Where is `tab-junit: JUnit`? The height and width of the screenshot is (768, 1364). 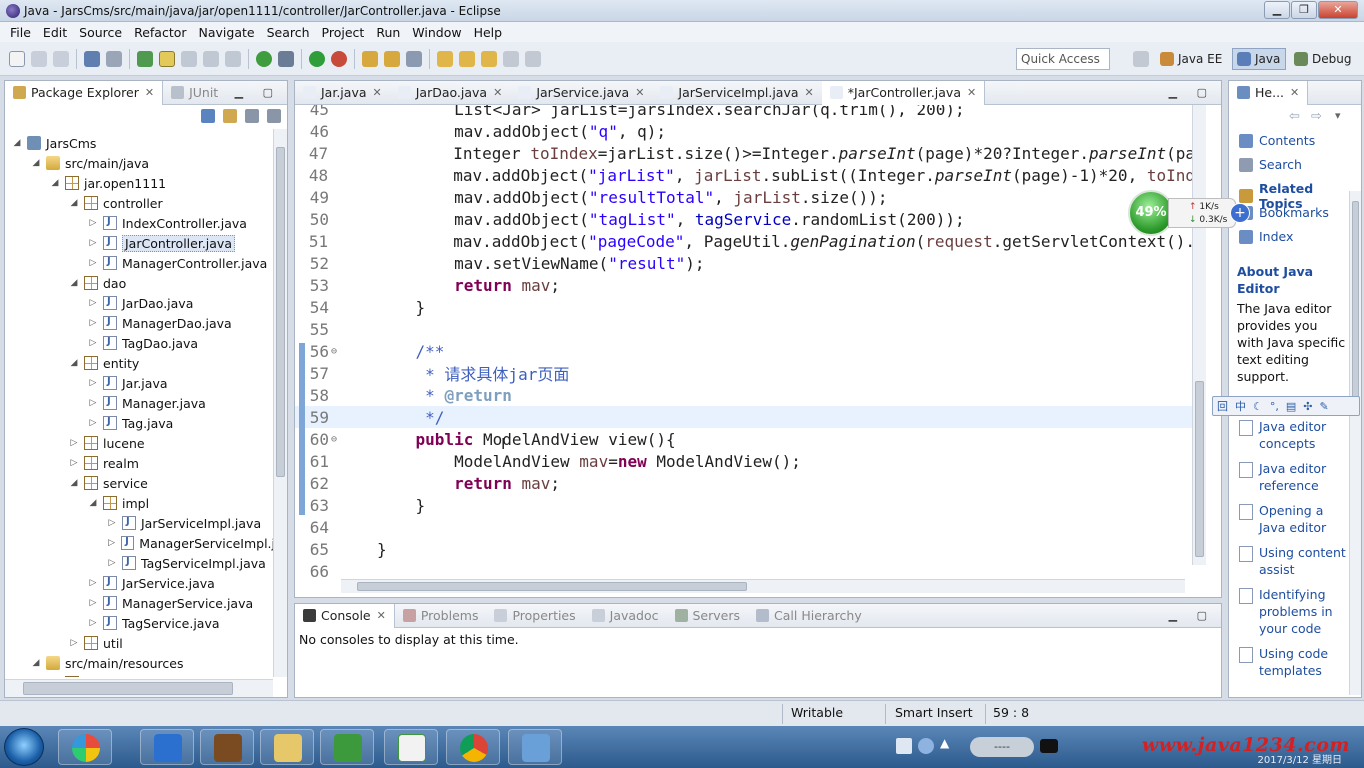
tab-junit: JUnit is located at coordinates (194, 93).